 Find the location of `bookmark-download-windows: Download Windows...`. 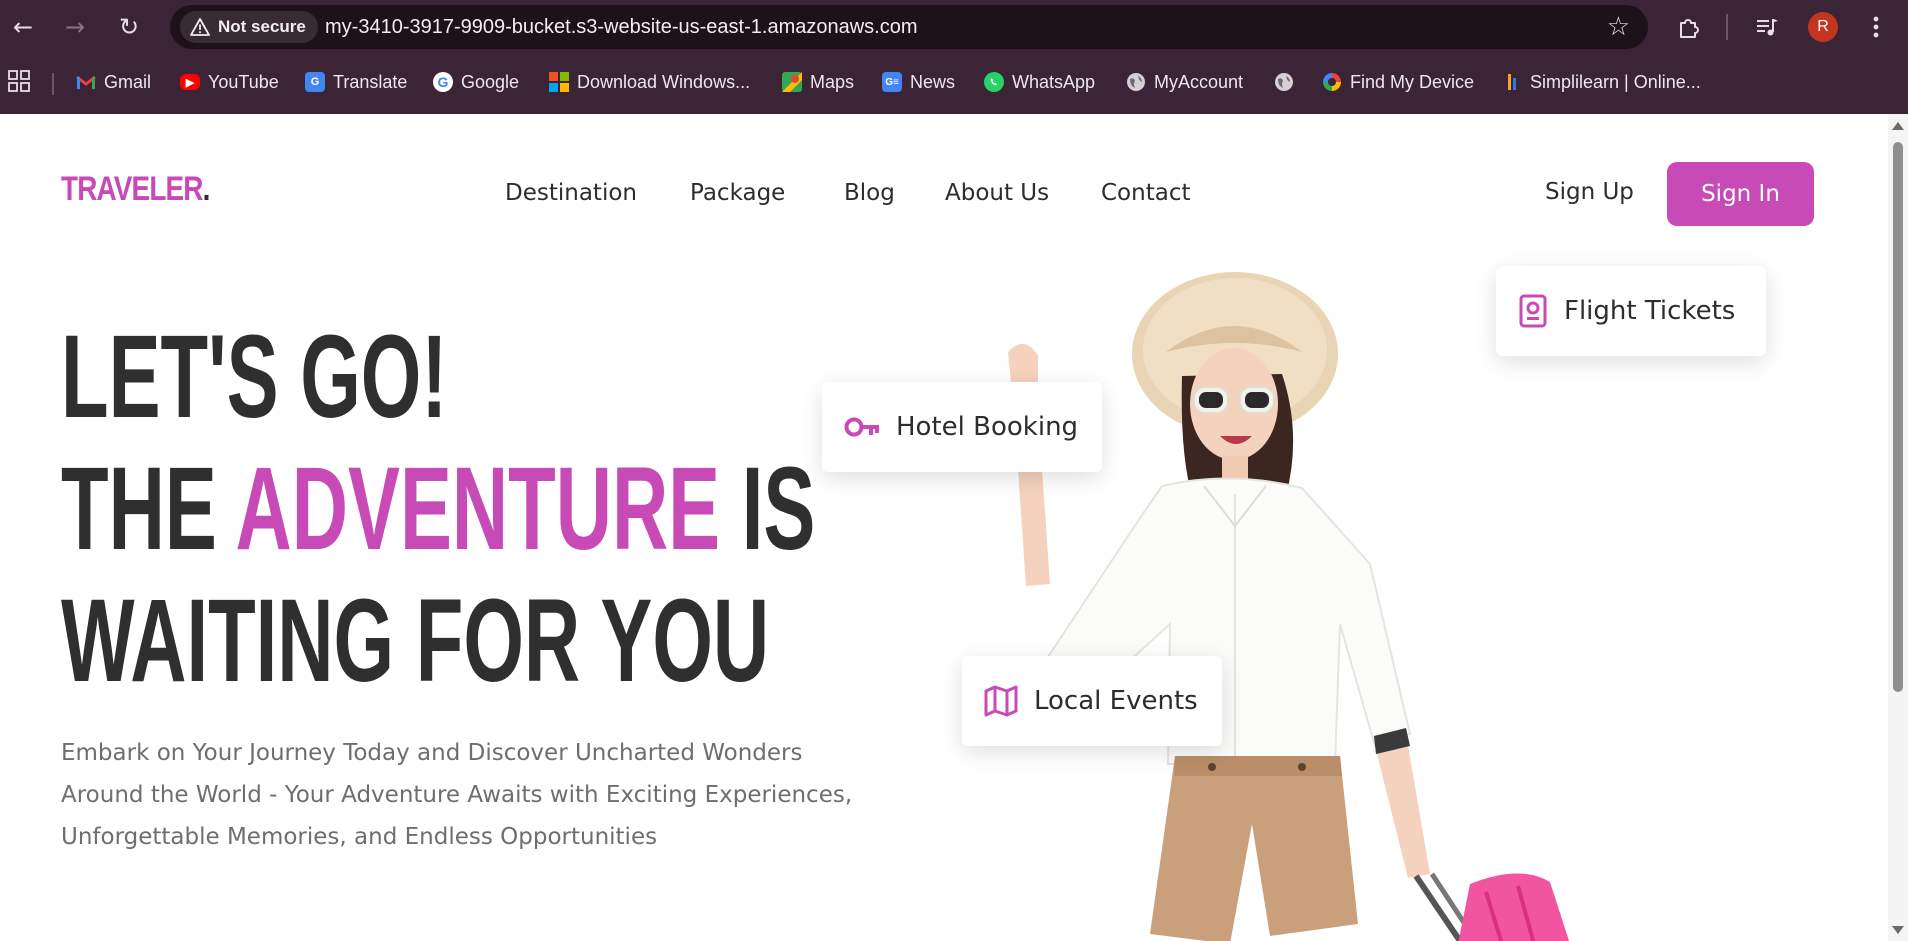

bookmark-download-windows: Download Windows... is located at coordinates (649, 82).